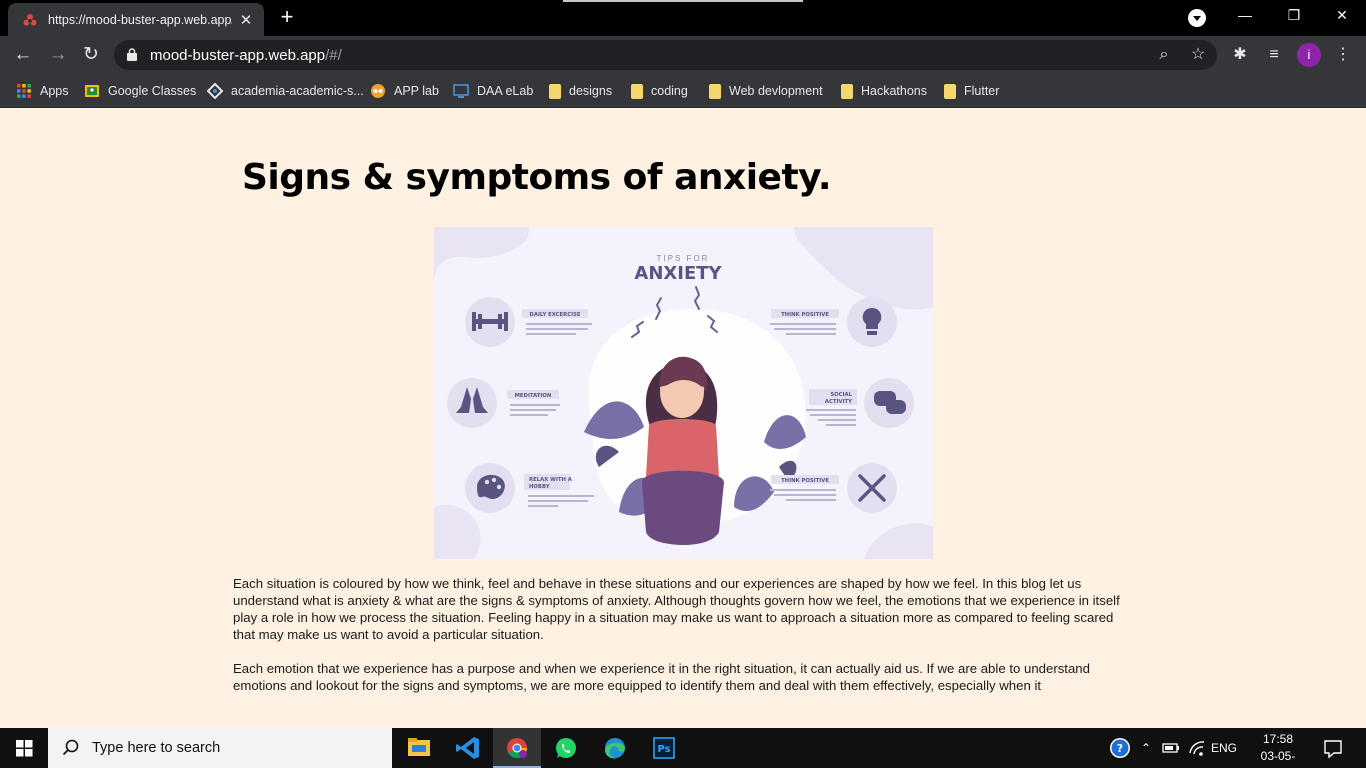 The width and height of the screenshot is (1366, 768). I want to click on bookmark-label: Hackathons, so click(894, 91).